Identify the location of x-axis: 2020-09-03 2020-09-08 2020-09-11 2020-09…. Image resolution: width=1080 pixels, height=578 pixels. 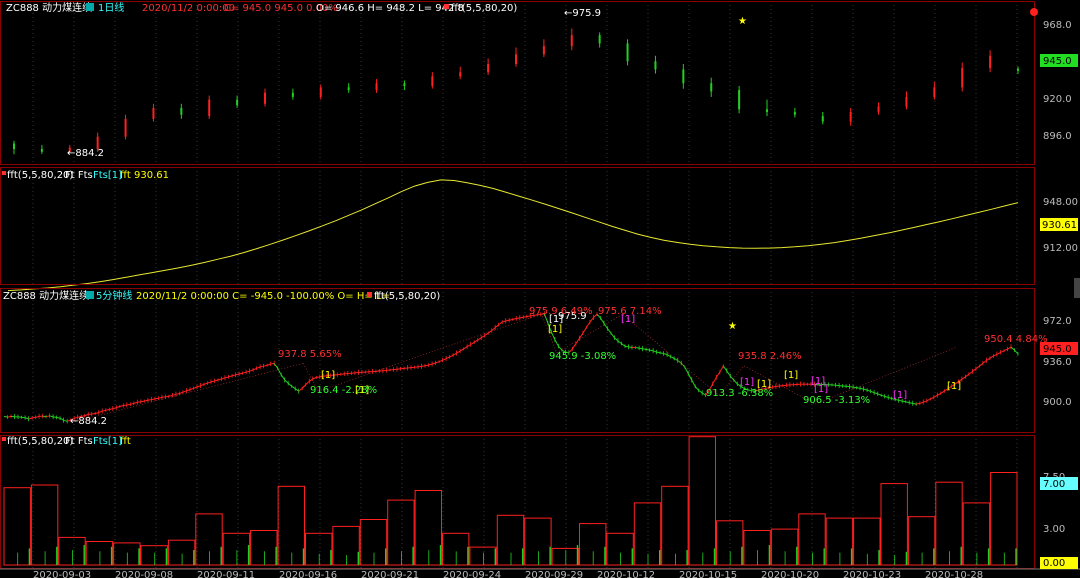
(508, 574).